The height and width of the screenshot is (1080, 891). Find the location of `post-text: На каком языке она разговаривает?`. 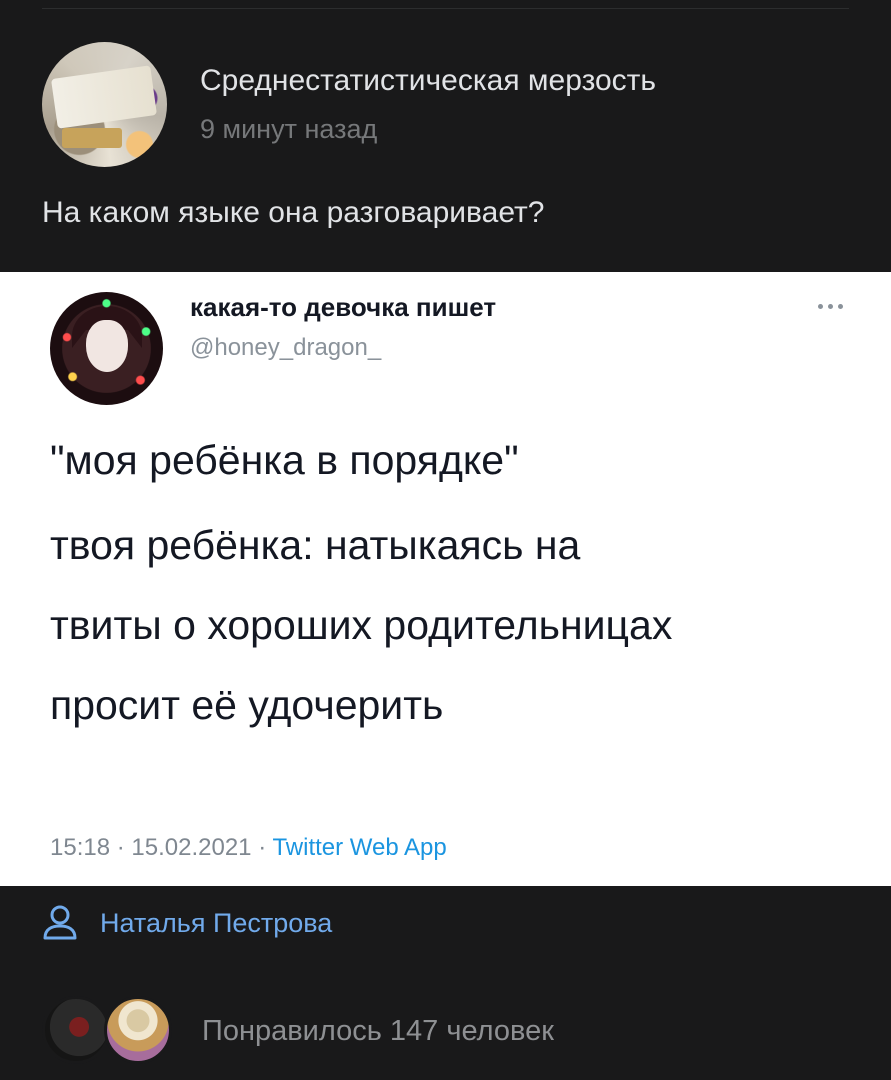

post-text: На каком языке она разговаривает? is located at coordinates (293, 212).